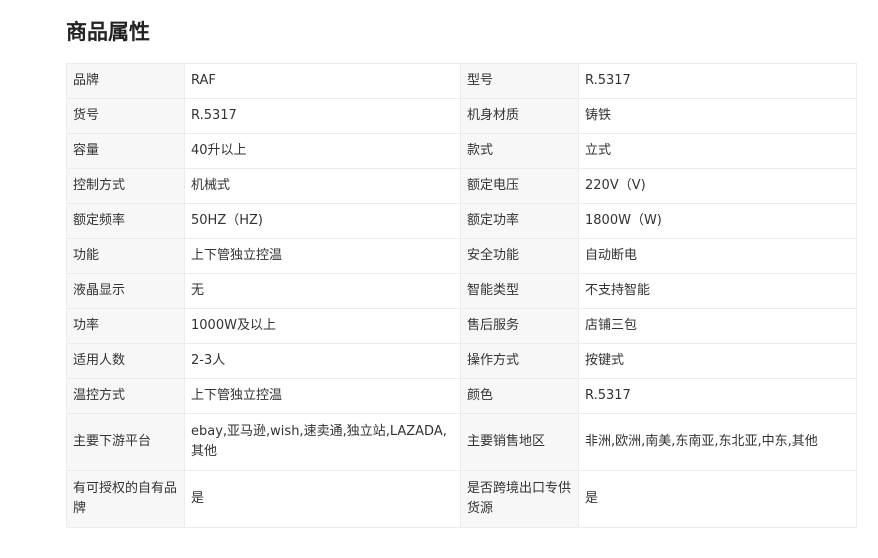  I want to click on table-row: 液晶显示 无 智能类型 不支持智能, so click(461, 291).